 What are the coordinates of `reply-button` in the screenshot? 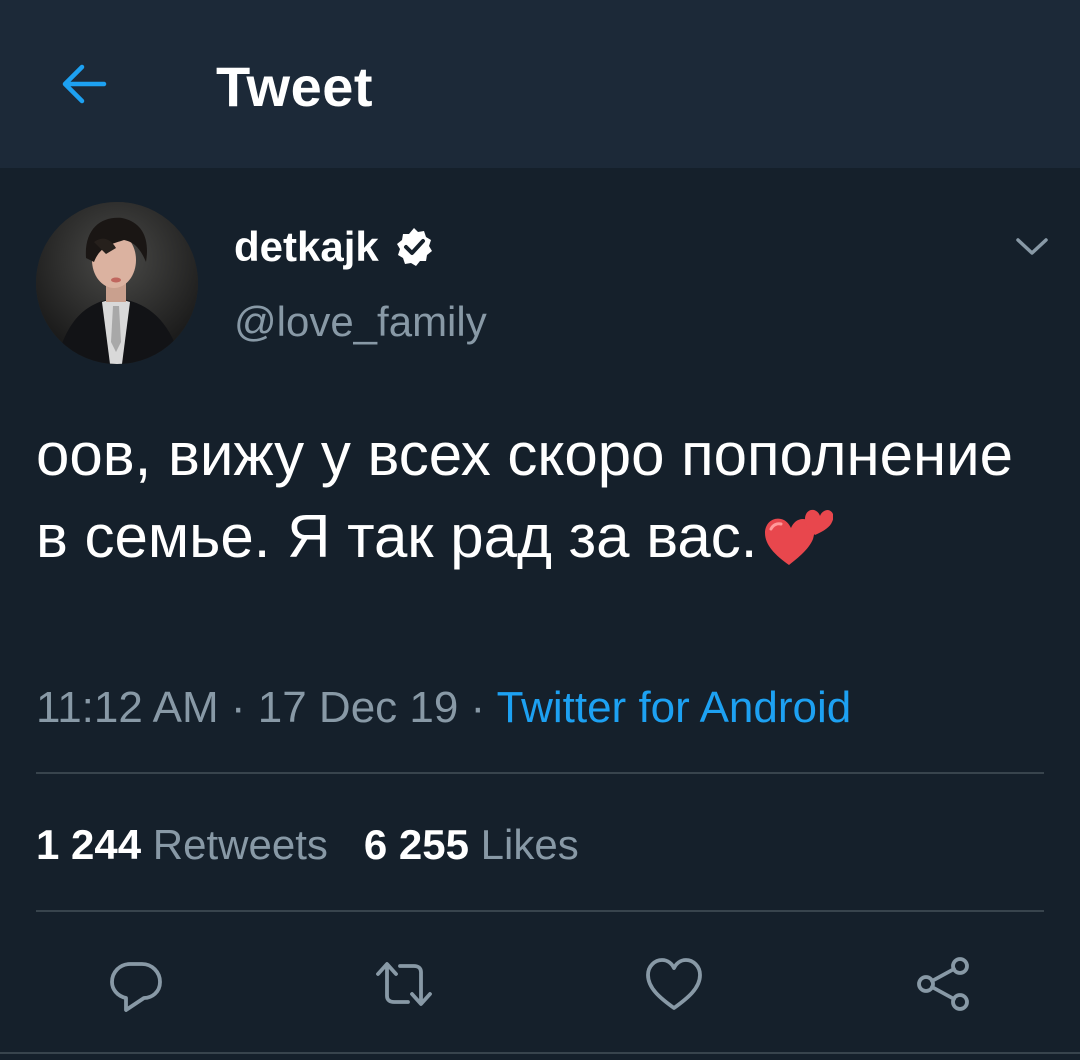 It's located at (136, 984).